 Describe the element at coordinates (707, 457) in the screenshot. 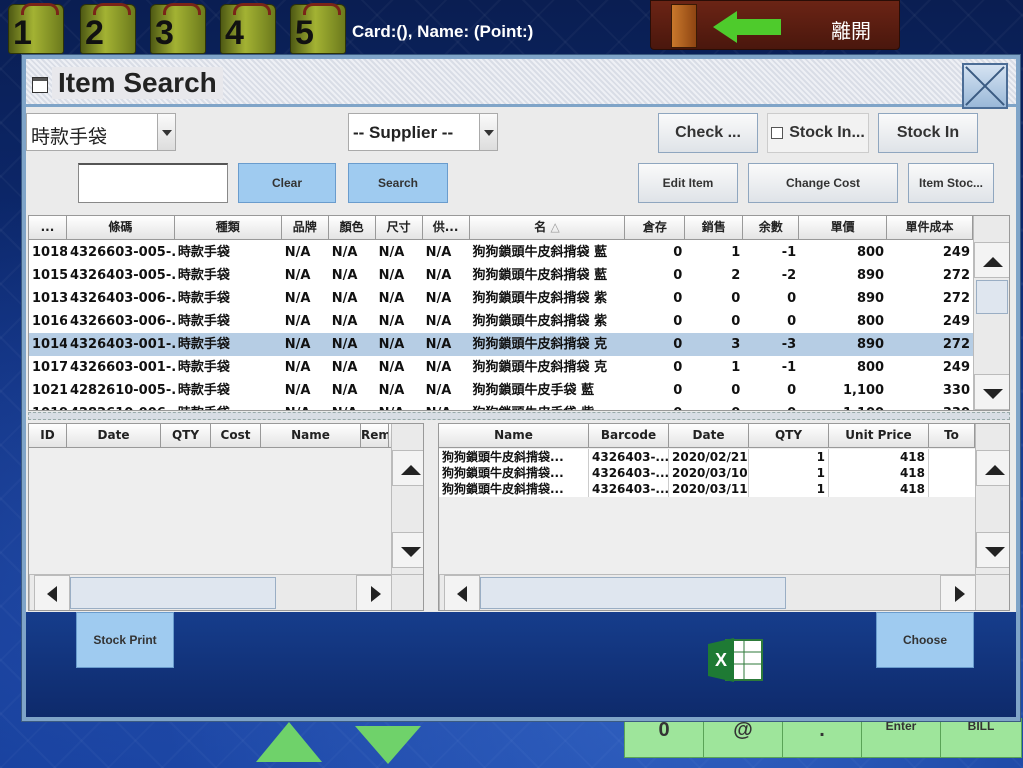

I see `list-item: 狗狗鎖頭牛皮斜揹袋... 4326403-... 2020/02/21 1 418` at that location.